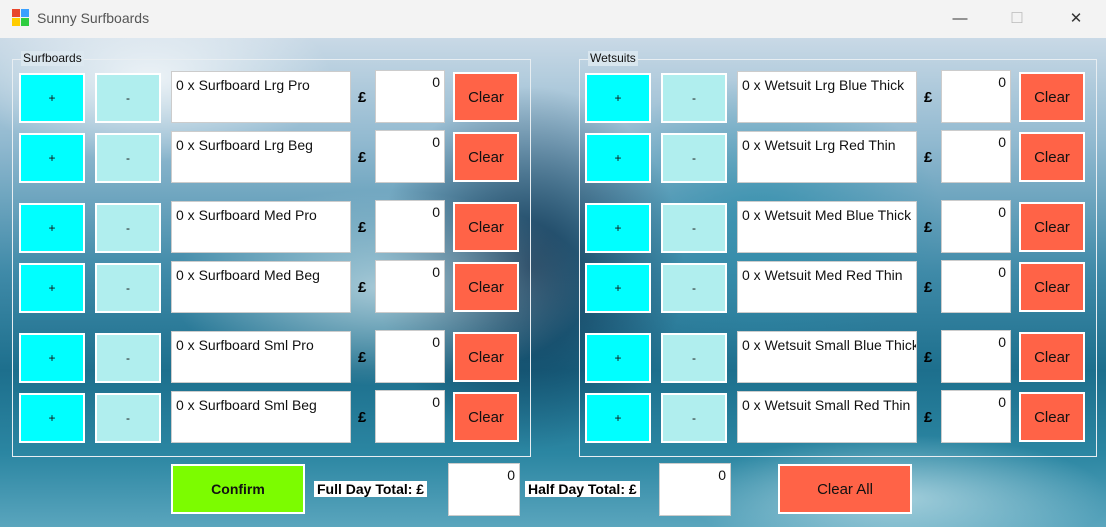 Image resolution: width=1106 pixels, height=527 pixels. What do you see at coordinates (582, 489) in the screenshot?
I see `half-day-total-label: Half Day Total: £` at bounding box center [582, 489].